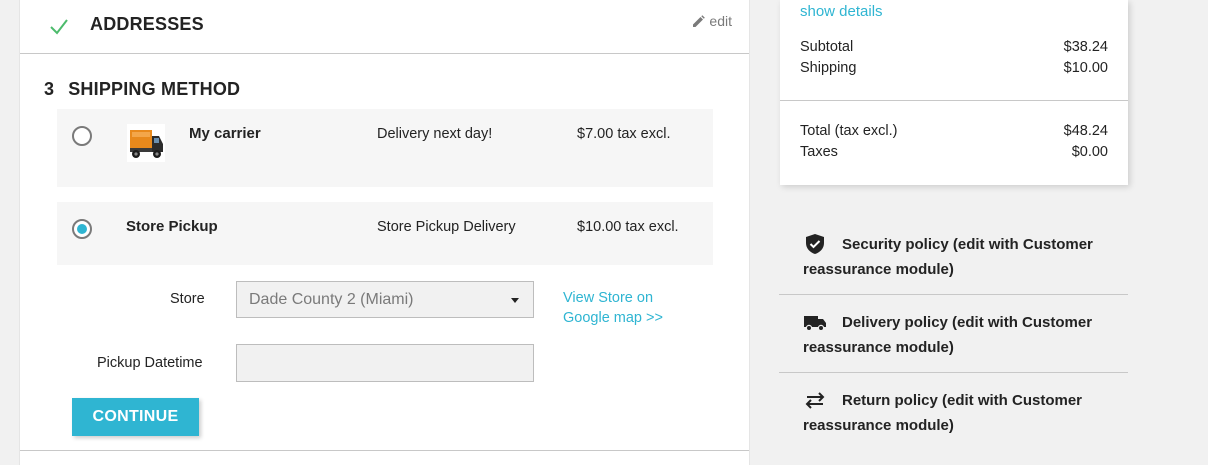 The width and height of the screenshot is (1208, 465). Describe the element at coordinates (331, 299) in the screenshot. I see `store-select-value: Dade County 2 (Miami)` at that location.